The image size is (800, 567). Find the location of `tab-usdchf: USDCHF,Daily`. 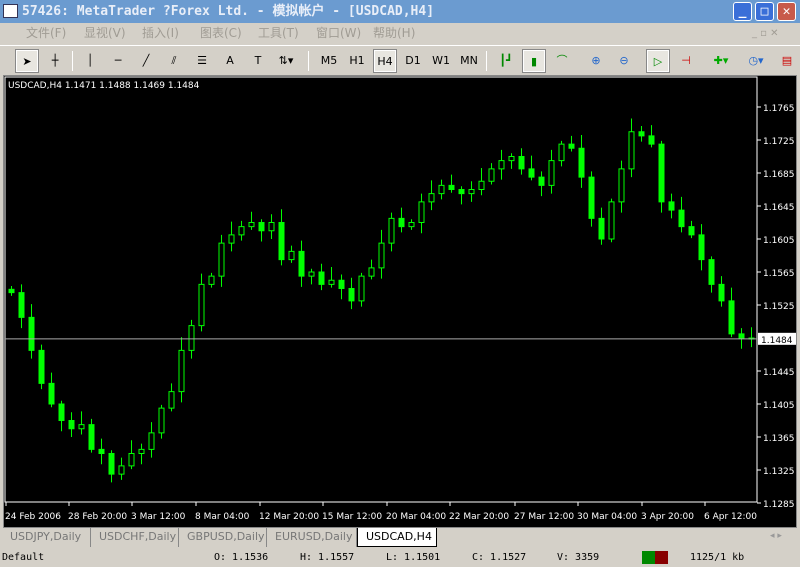

tab-usdchf: USDCHF,Daily is located at coordinates (135, 537).